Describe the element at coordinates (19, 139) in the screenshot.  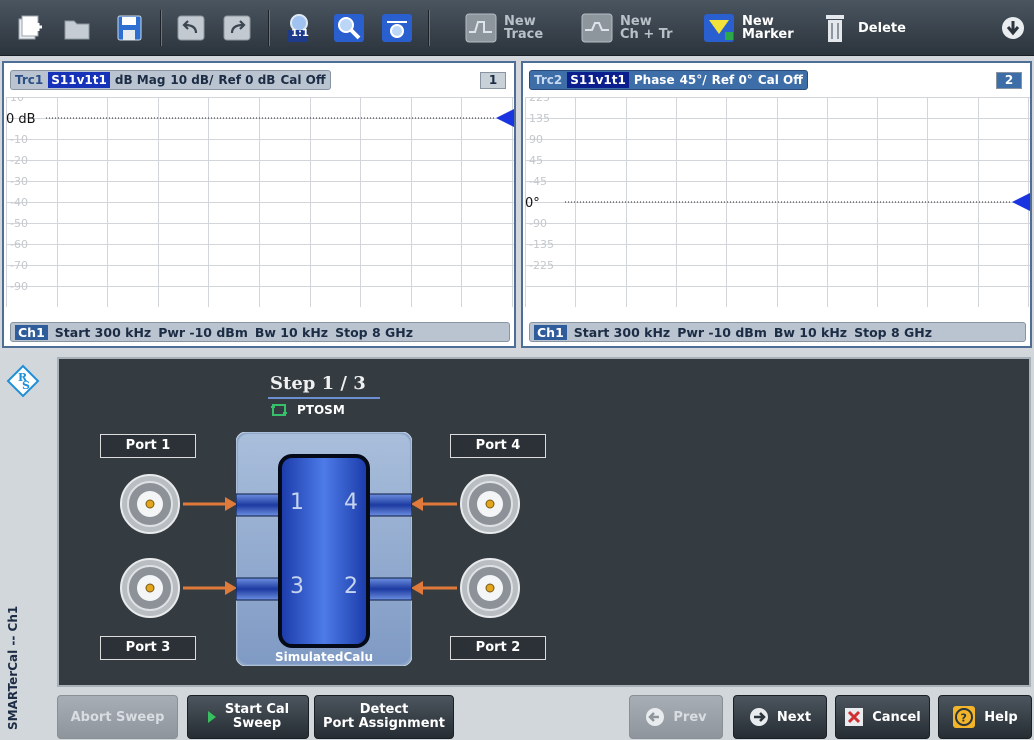
I see `y-tick-label: -10` at that location.